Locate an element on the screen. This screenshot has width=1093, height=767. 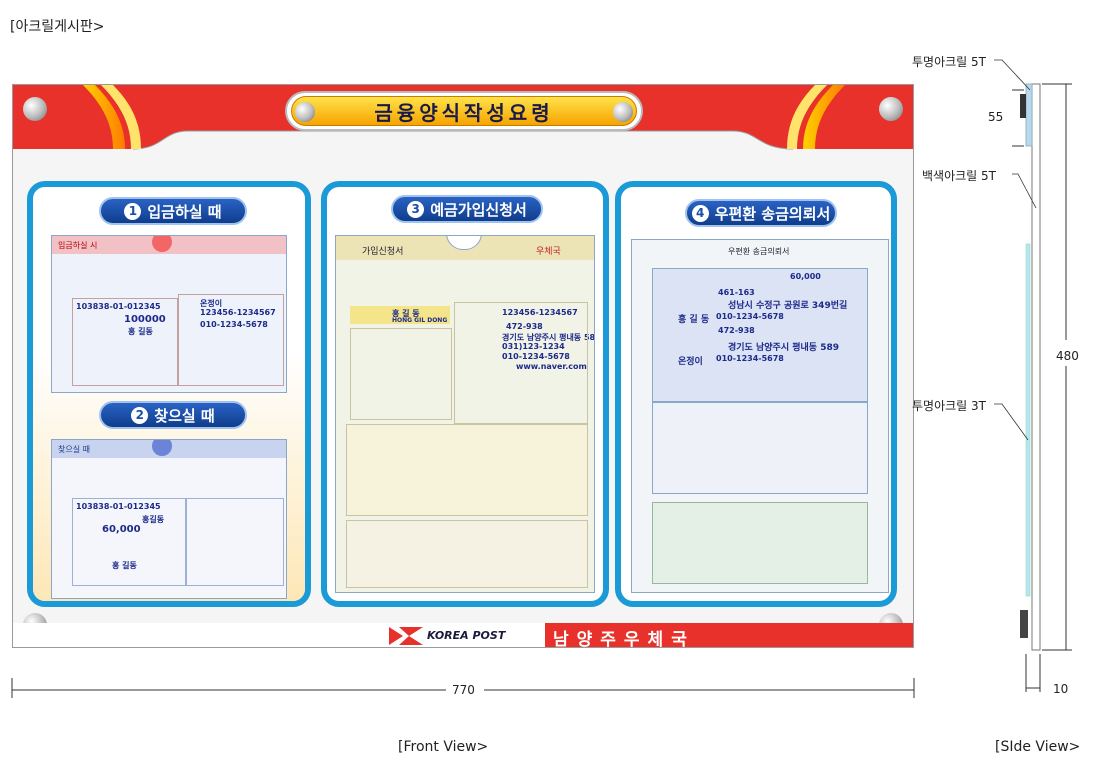
top-dimension: 55 is located at coordinates (996, 117).